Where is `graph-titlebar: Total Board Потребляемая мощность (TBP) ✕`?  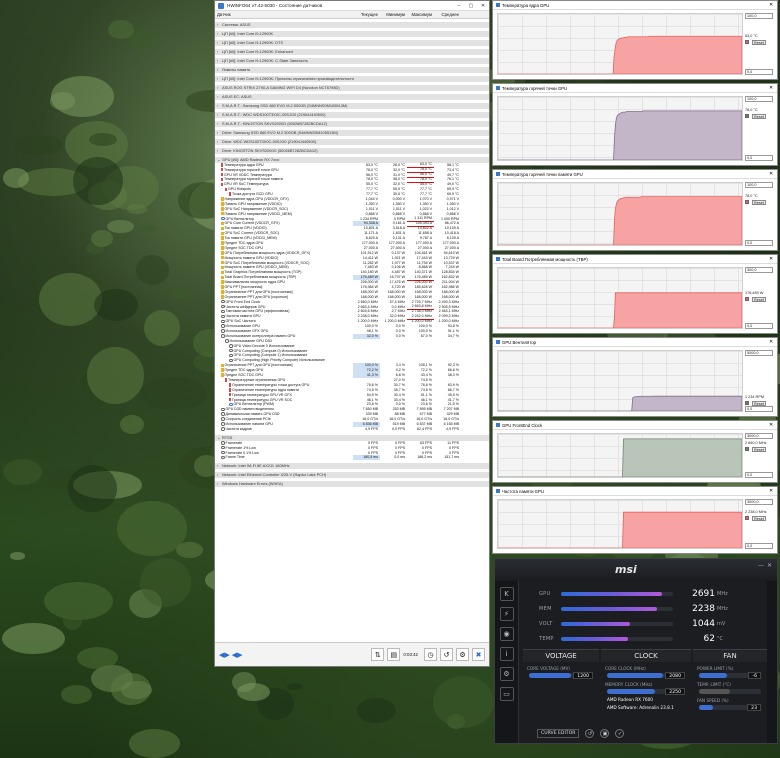
graph-titlebar: Total Board Потребляемая мощность (TBP) ✕ is located at coordinates (635, 259).